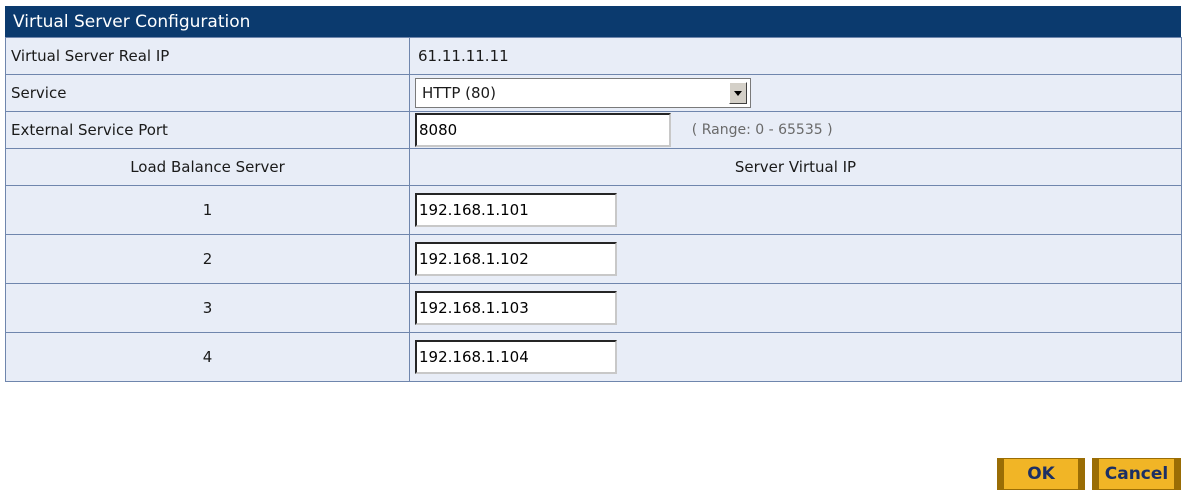  Describe the element at coordinates (207, 167) in the screenshot. I see `col-header-load-balance-server: Load Balance Server` at that location.